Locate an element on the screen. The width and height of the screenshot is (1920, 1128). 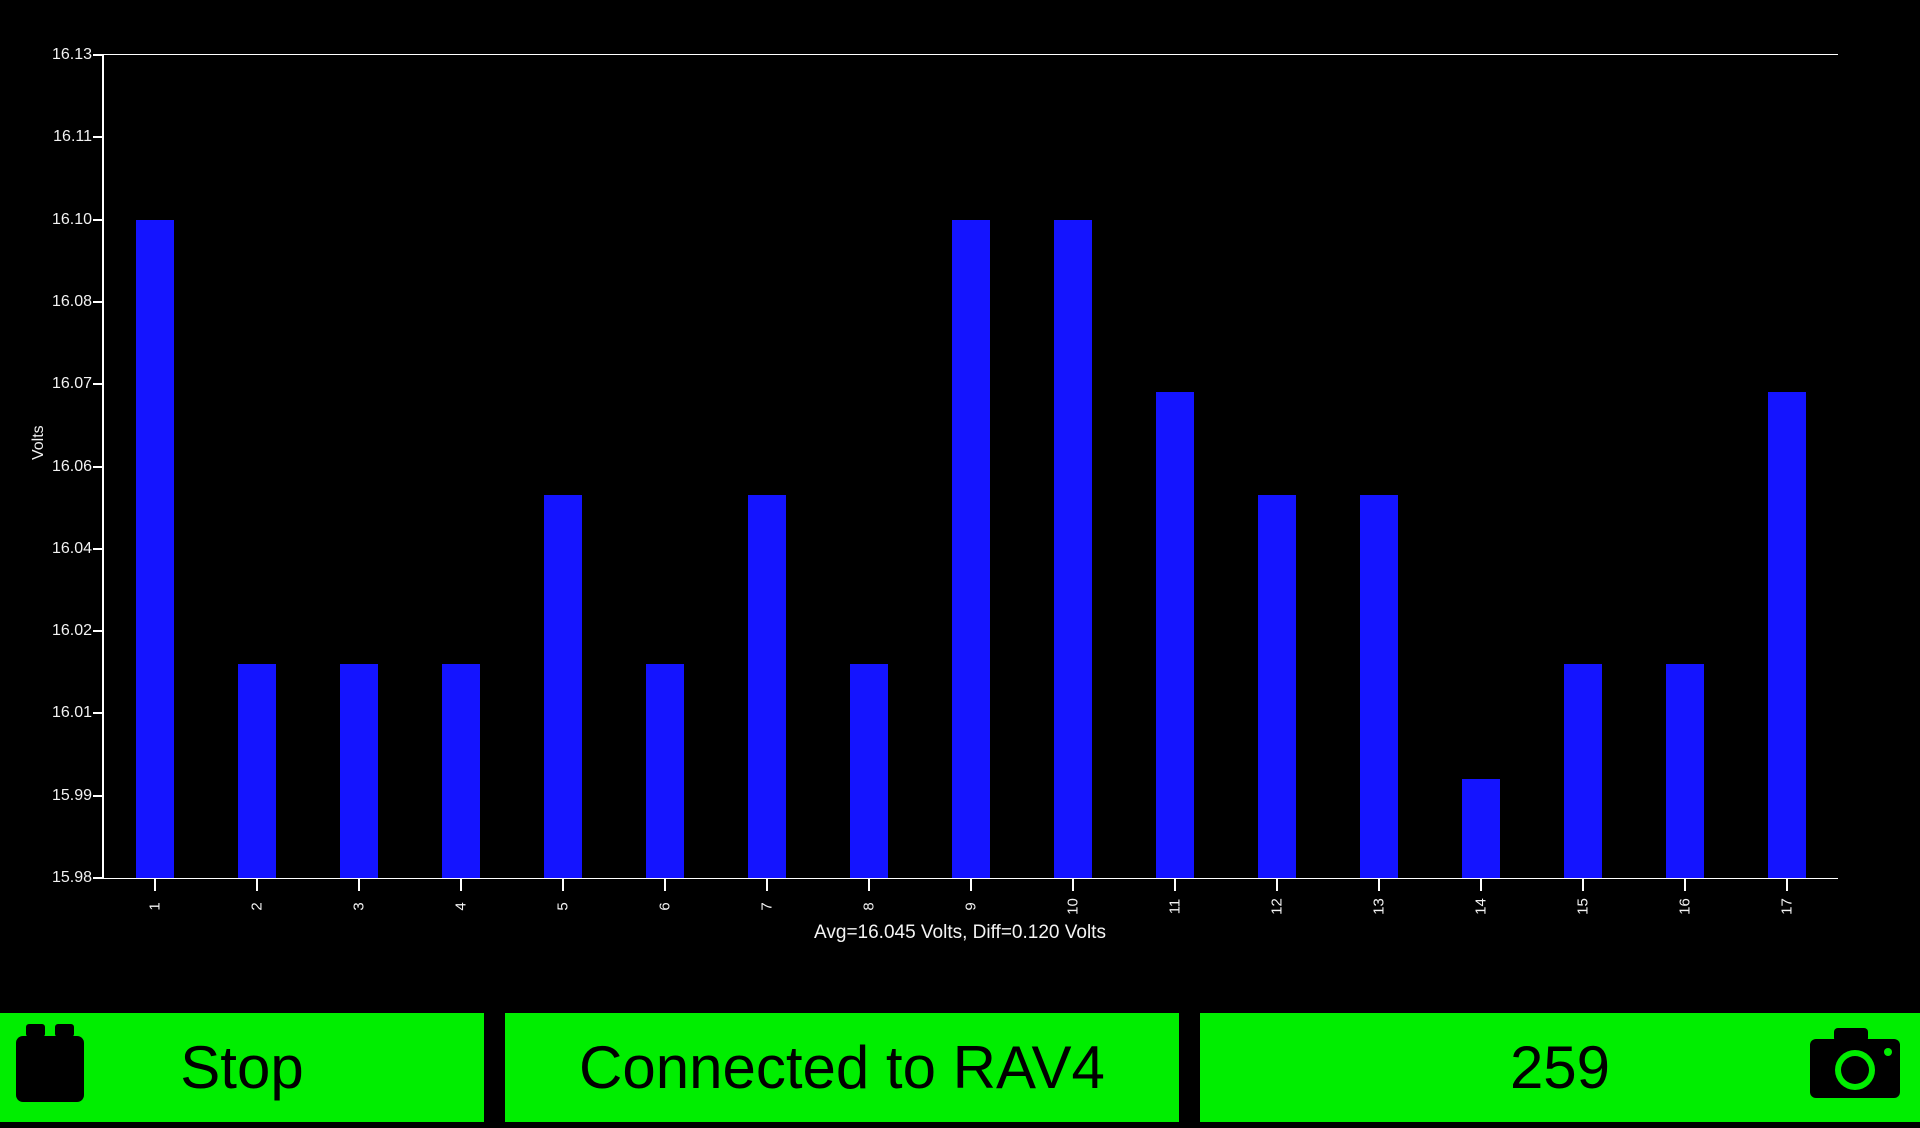
y-tick-label: 16.07 is located at coordinates (71, 384).